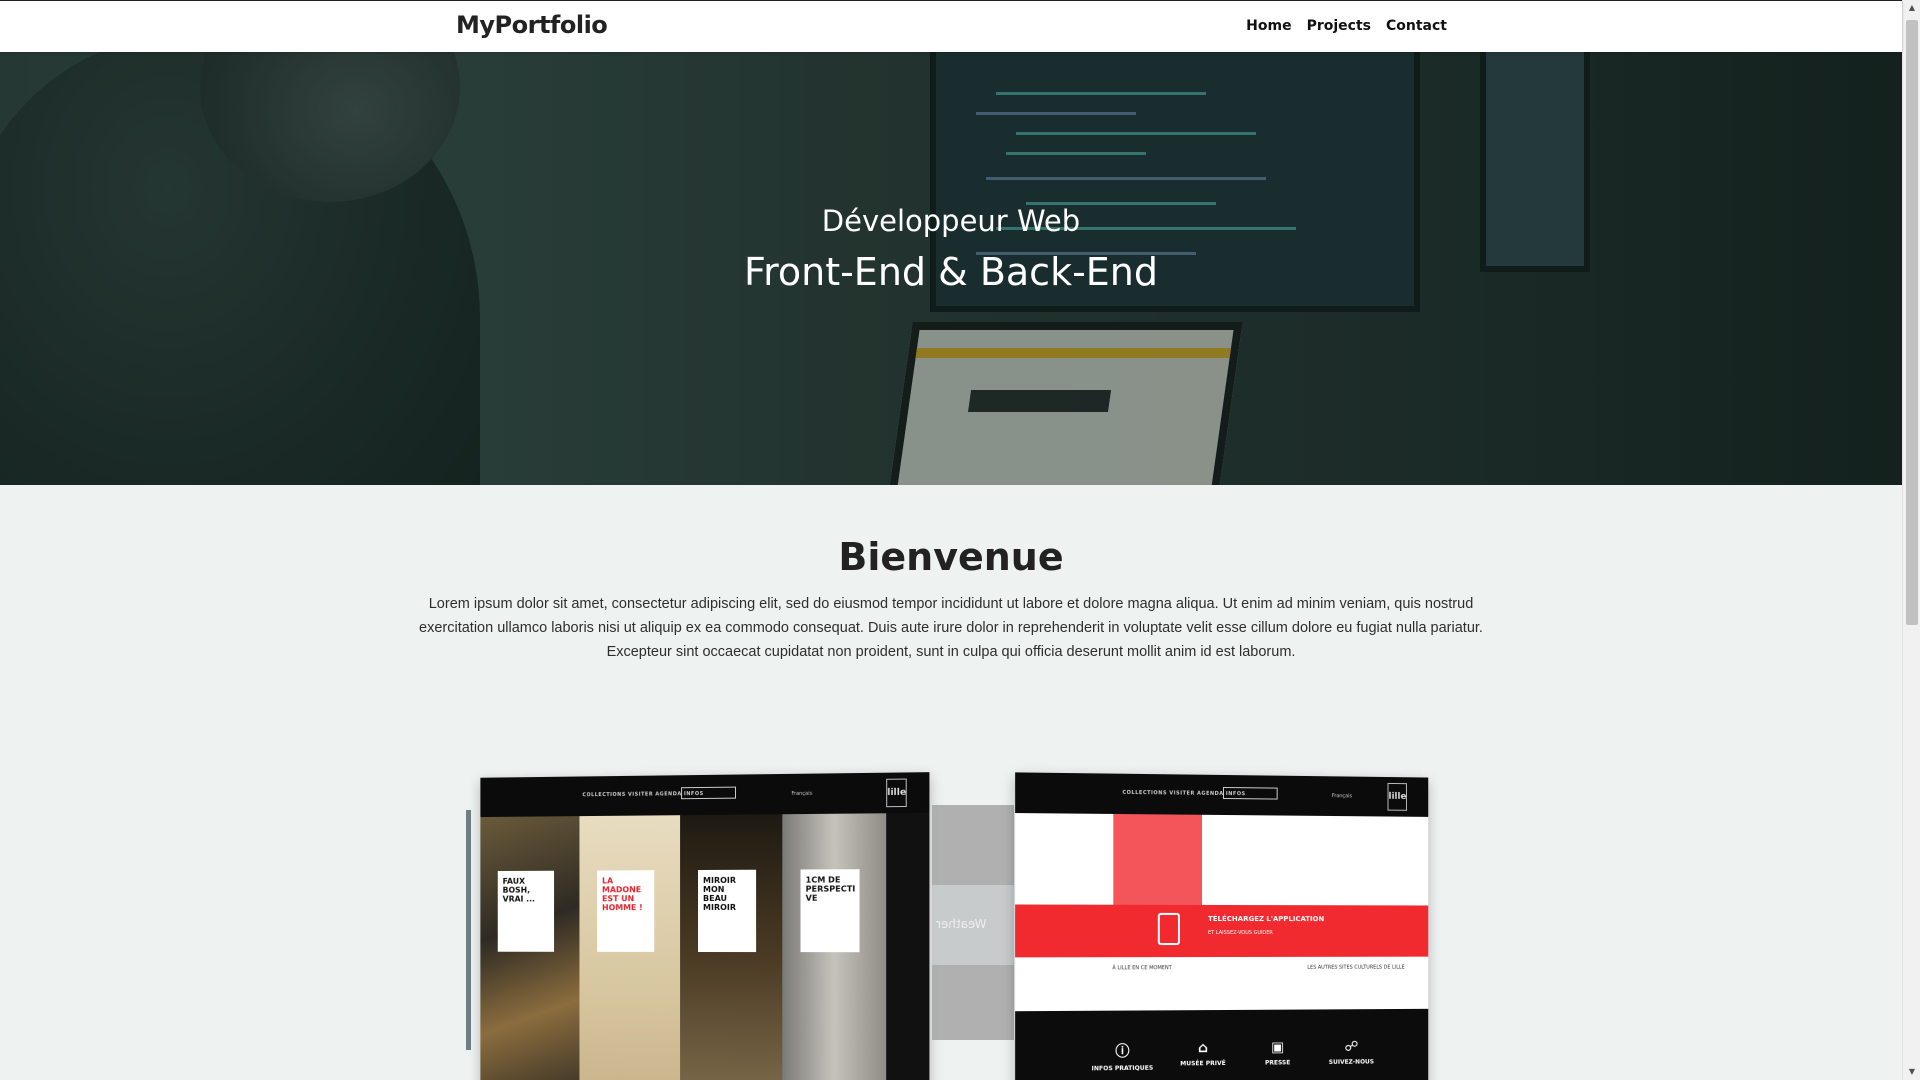 The height and width of the screenshot is (1080, 1920). Describe the element at coordinates (951, 26) in the screenshot. I see `navbar: MyPortfolio Home Projects Contact` at that location.